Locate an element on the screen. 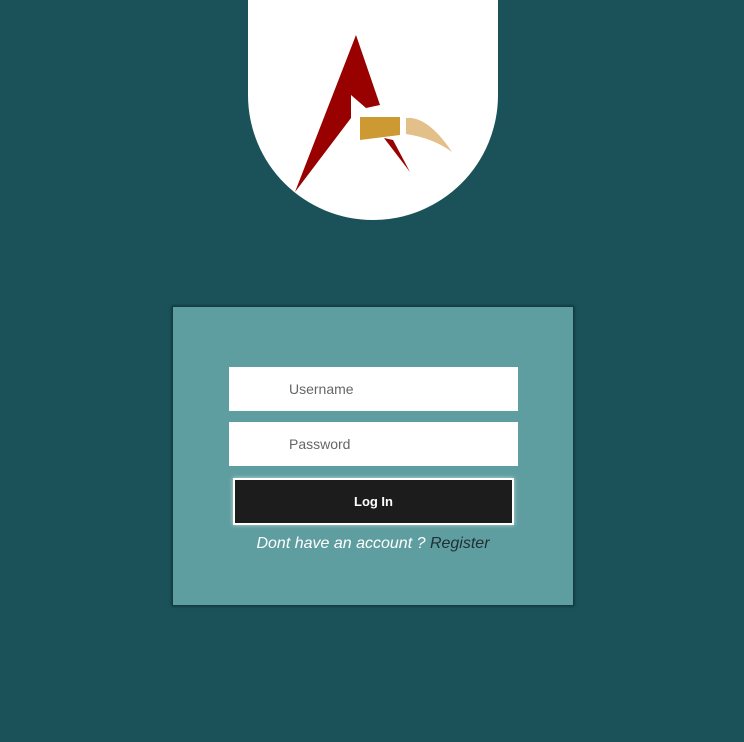  stylized-letter-a-logo-icon is located at coordinates (373, 113).